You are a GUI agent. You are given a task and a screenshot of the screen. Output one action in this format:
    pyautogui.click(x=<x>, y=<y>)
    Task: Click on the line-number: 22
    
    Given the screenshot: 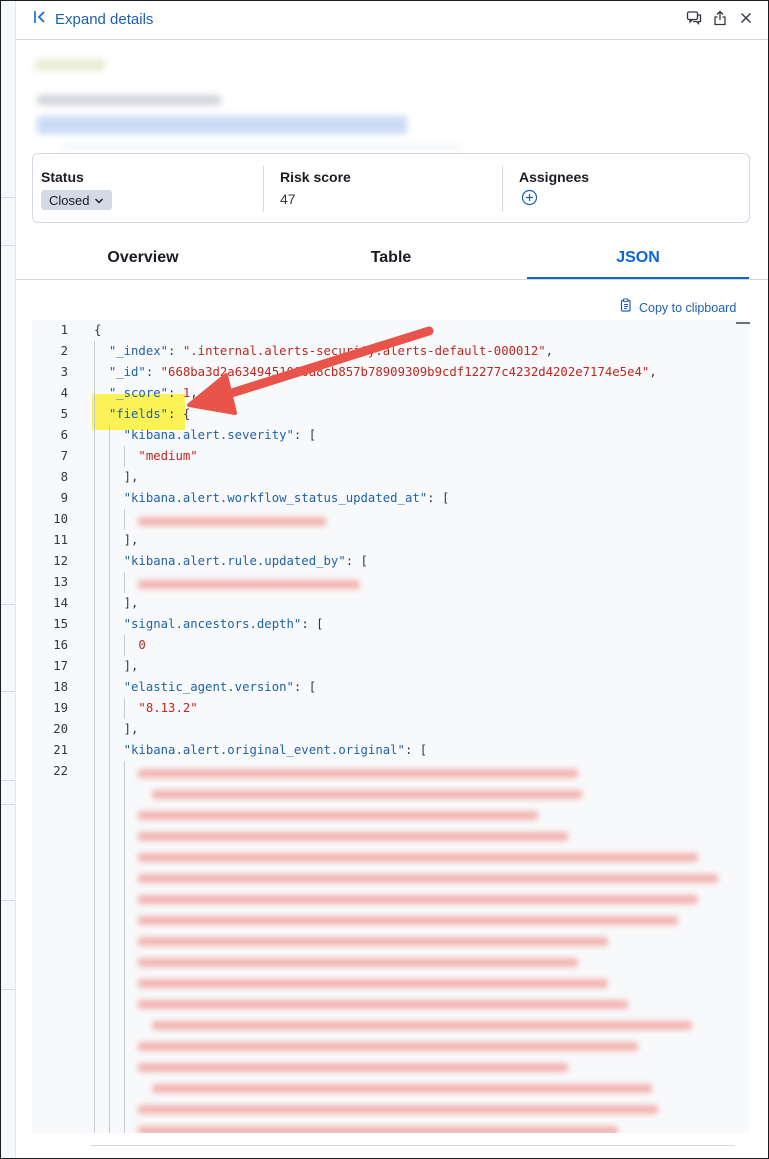 What is the action you would take?
    pyautogui.click(x=60, y=771)
    